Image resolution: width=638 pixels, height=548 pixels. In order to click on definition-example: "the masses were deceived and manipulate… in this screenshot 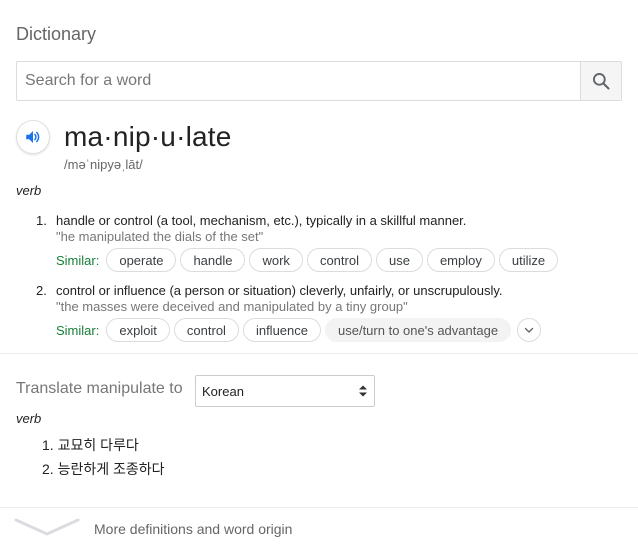, I will do `click(232, 306)`.